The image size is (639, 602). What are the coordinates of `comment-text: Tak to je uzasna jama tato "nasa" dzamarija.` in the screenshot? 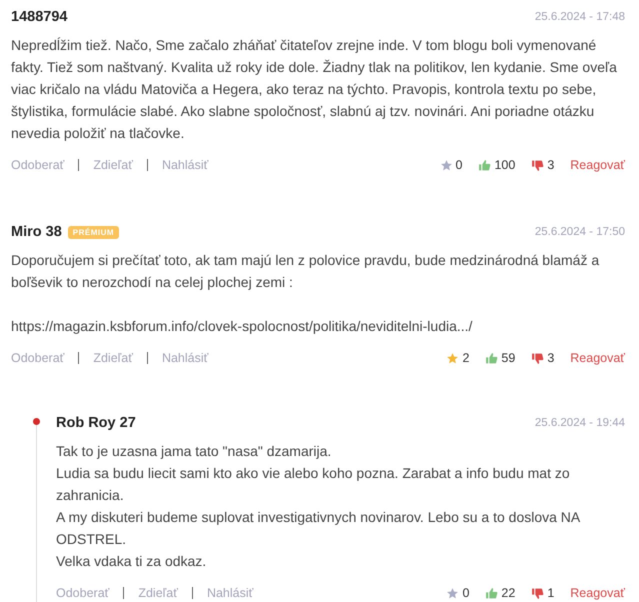 It's located at (194, 451).